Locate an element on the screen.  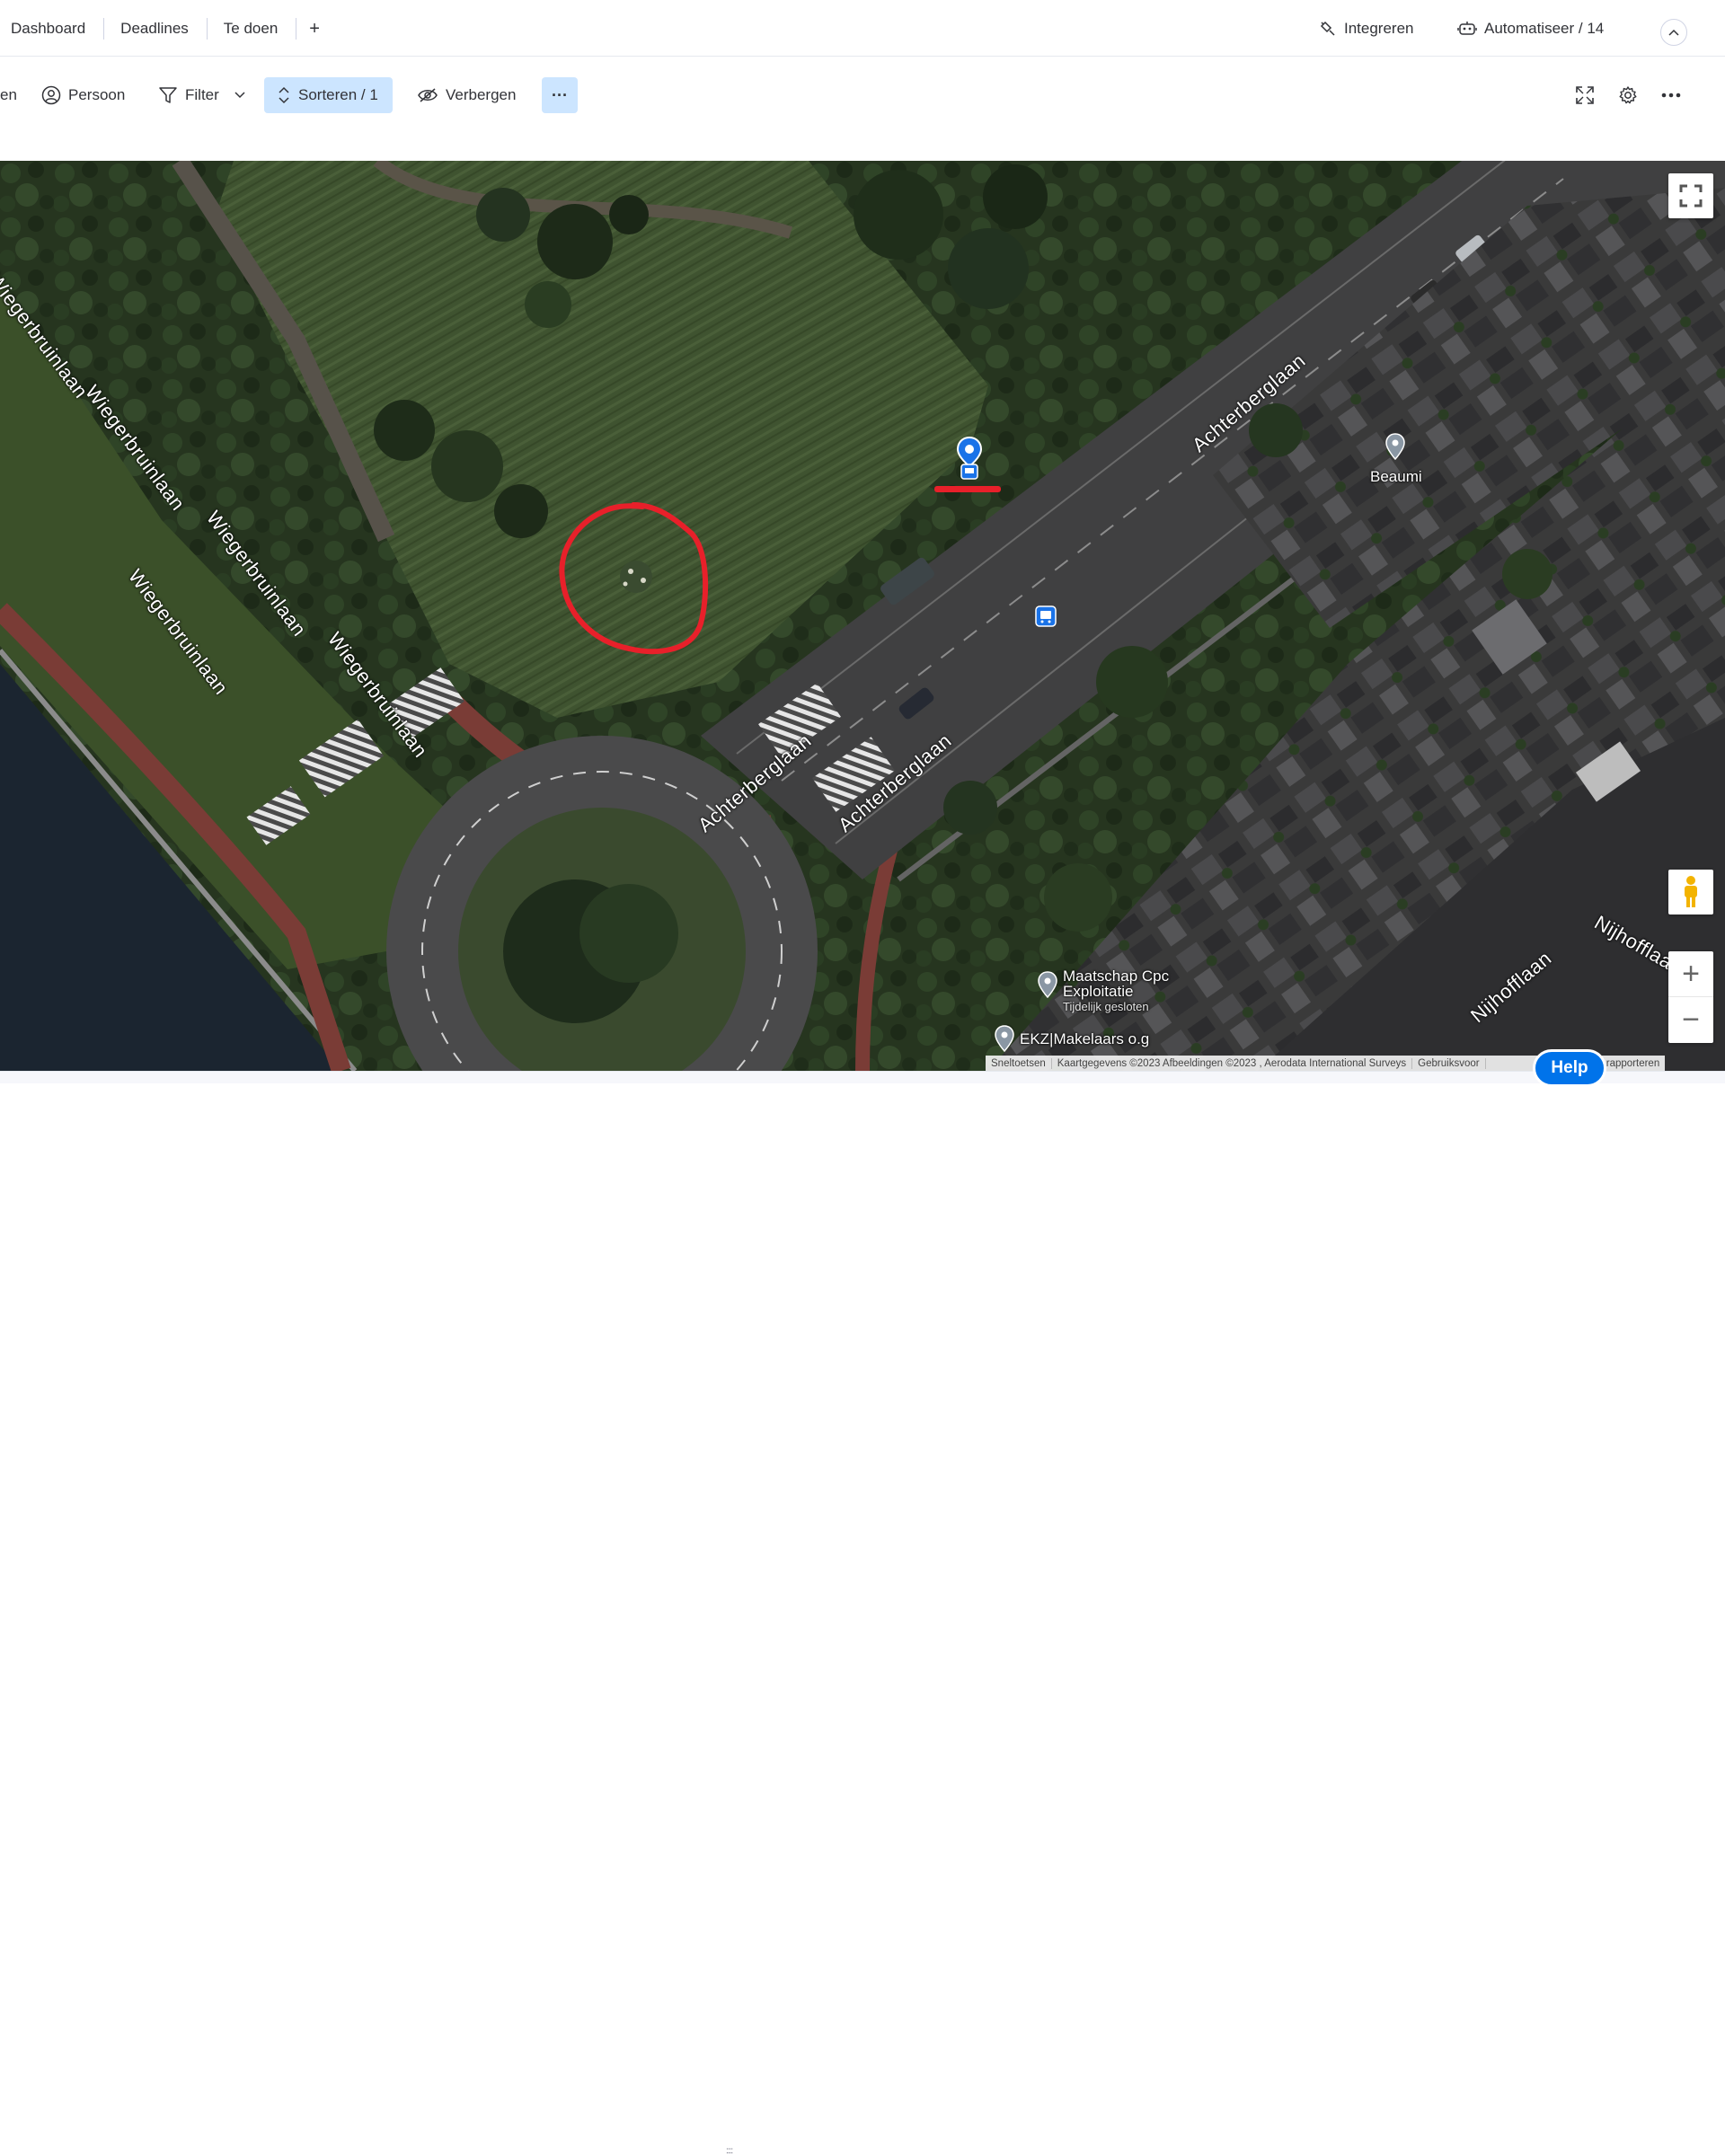
resize-handle: :::: is located at coordinates (729, 2151).